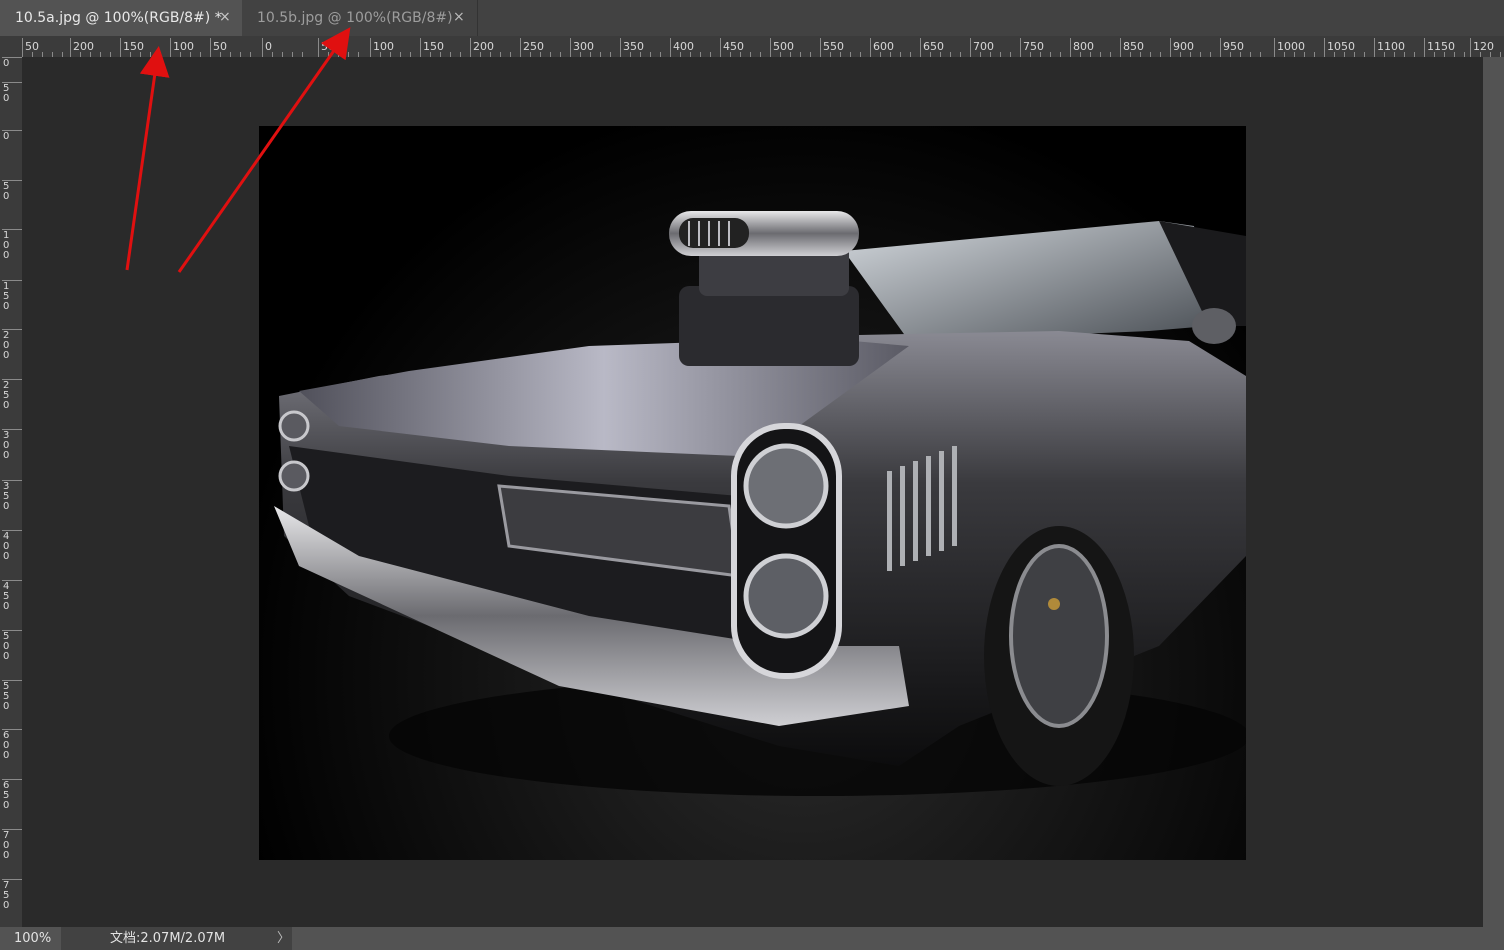 The height and width of the screenshot is (950, 1504). Describe the element at coordinates (6, 496) in the screenshot. I see `ruler-label: 350` at that location.